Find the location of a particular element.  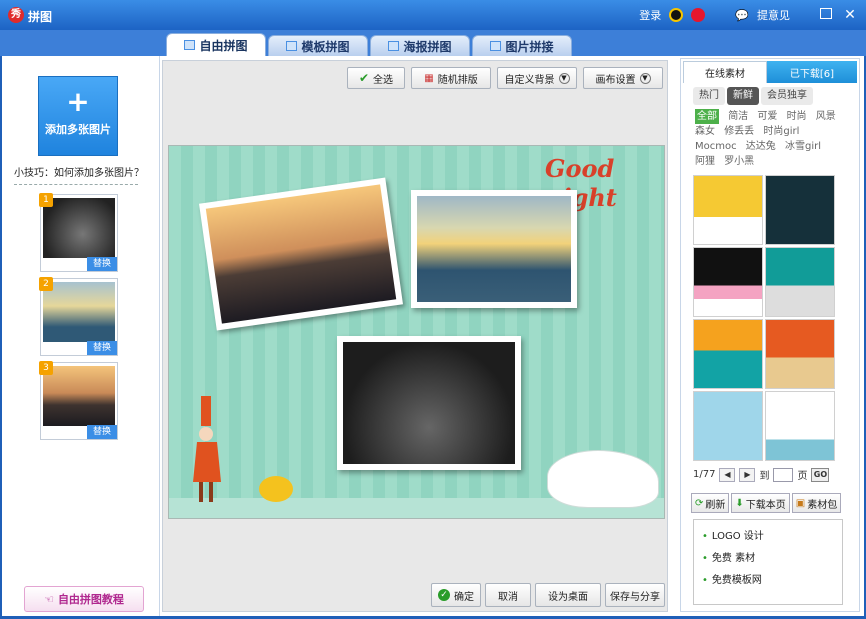

tab-image-stitch: 图片拼接 is located at coordinates (522, 45).